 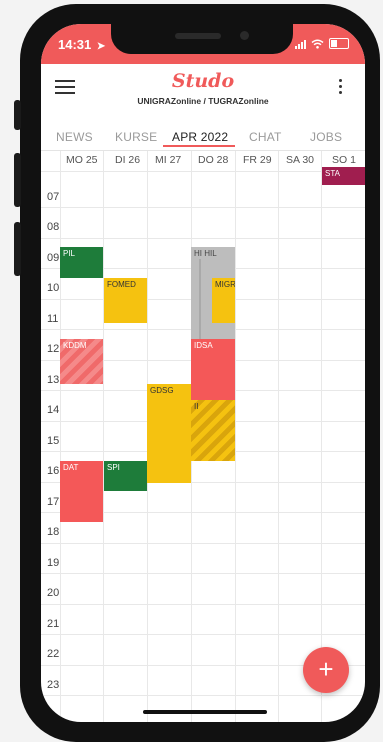 I want to click on app-header: Studo UNIGRAZonline / TUGRAZonline, so click(x=203, y=97).